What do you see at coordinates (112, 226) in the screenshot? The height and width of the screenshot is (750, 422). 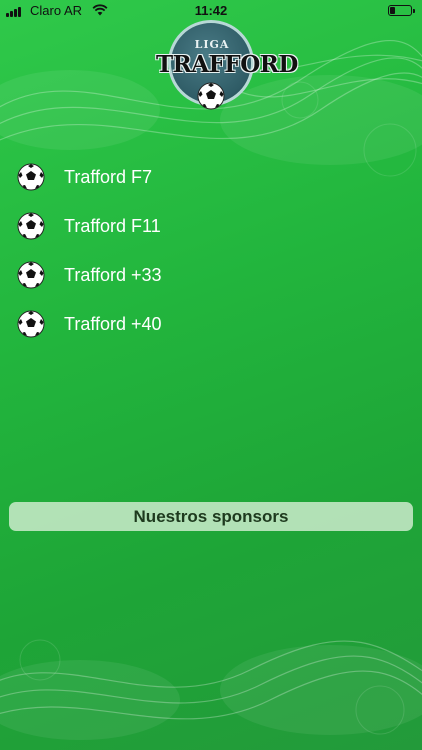 I see `menu-item-label: Trafford F11` at bounding box center [112, 226].